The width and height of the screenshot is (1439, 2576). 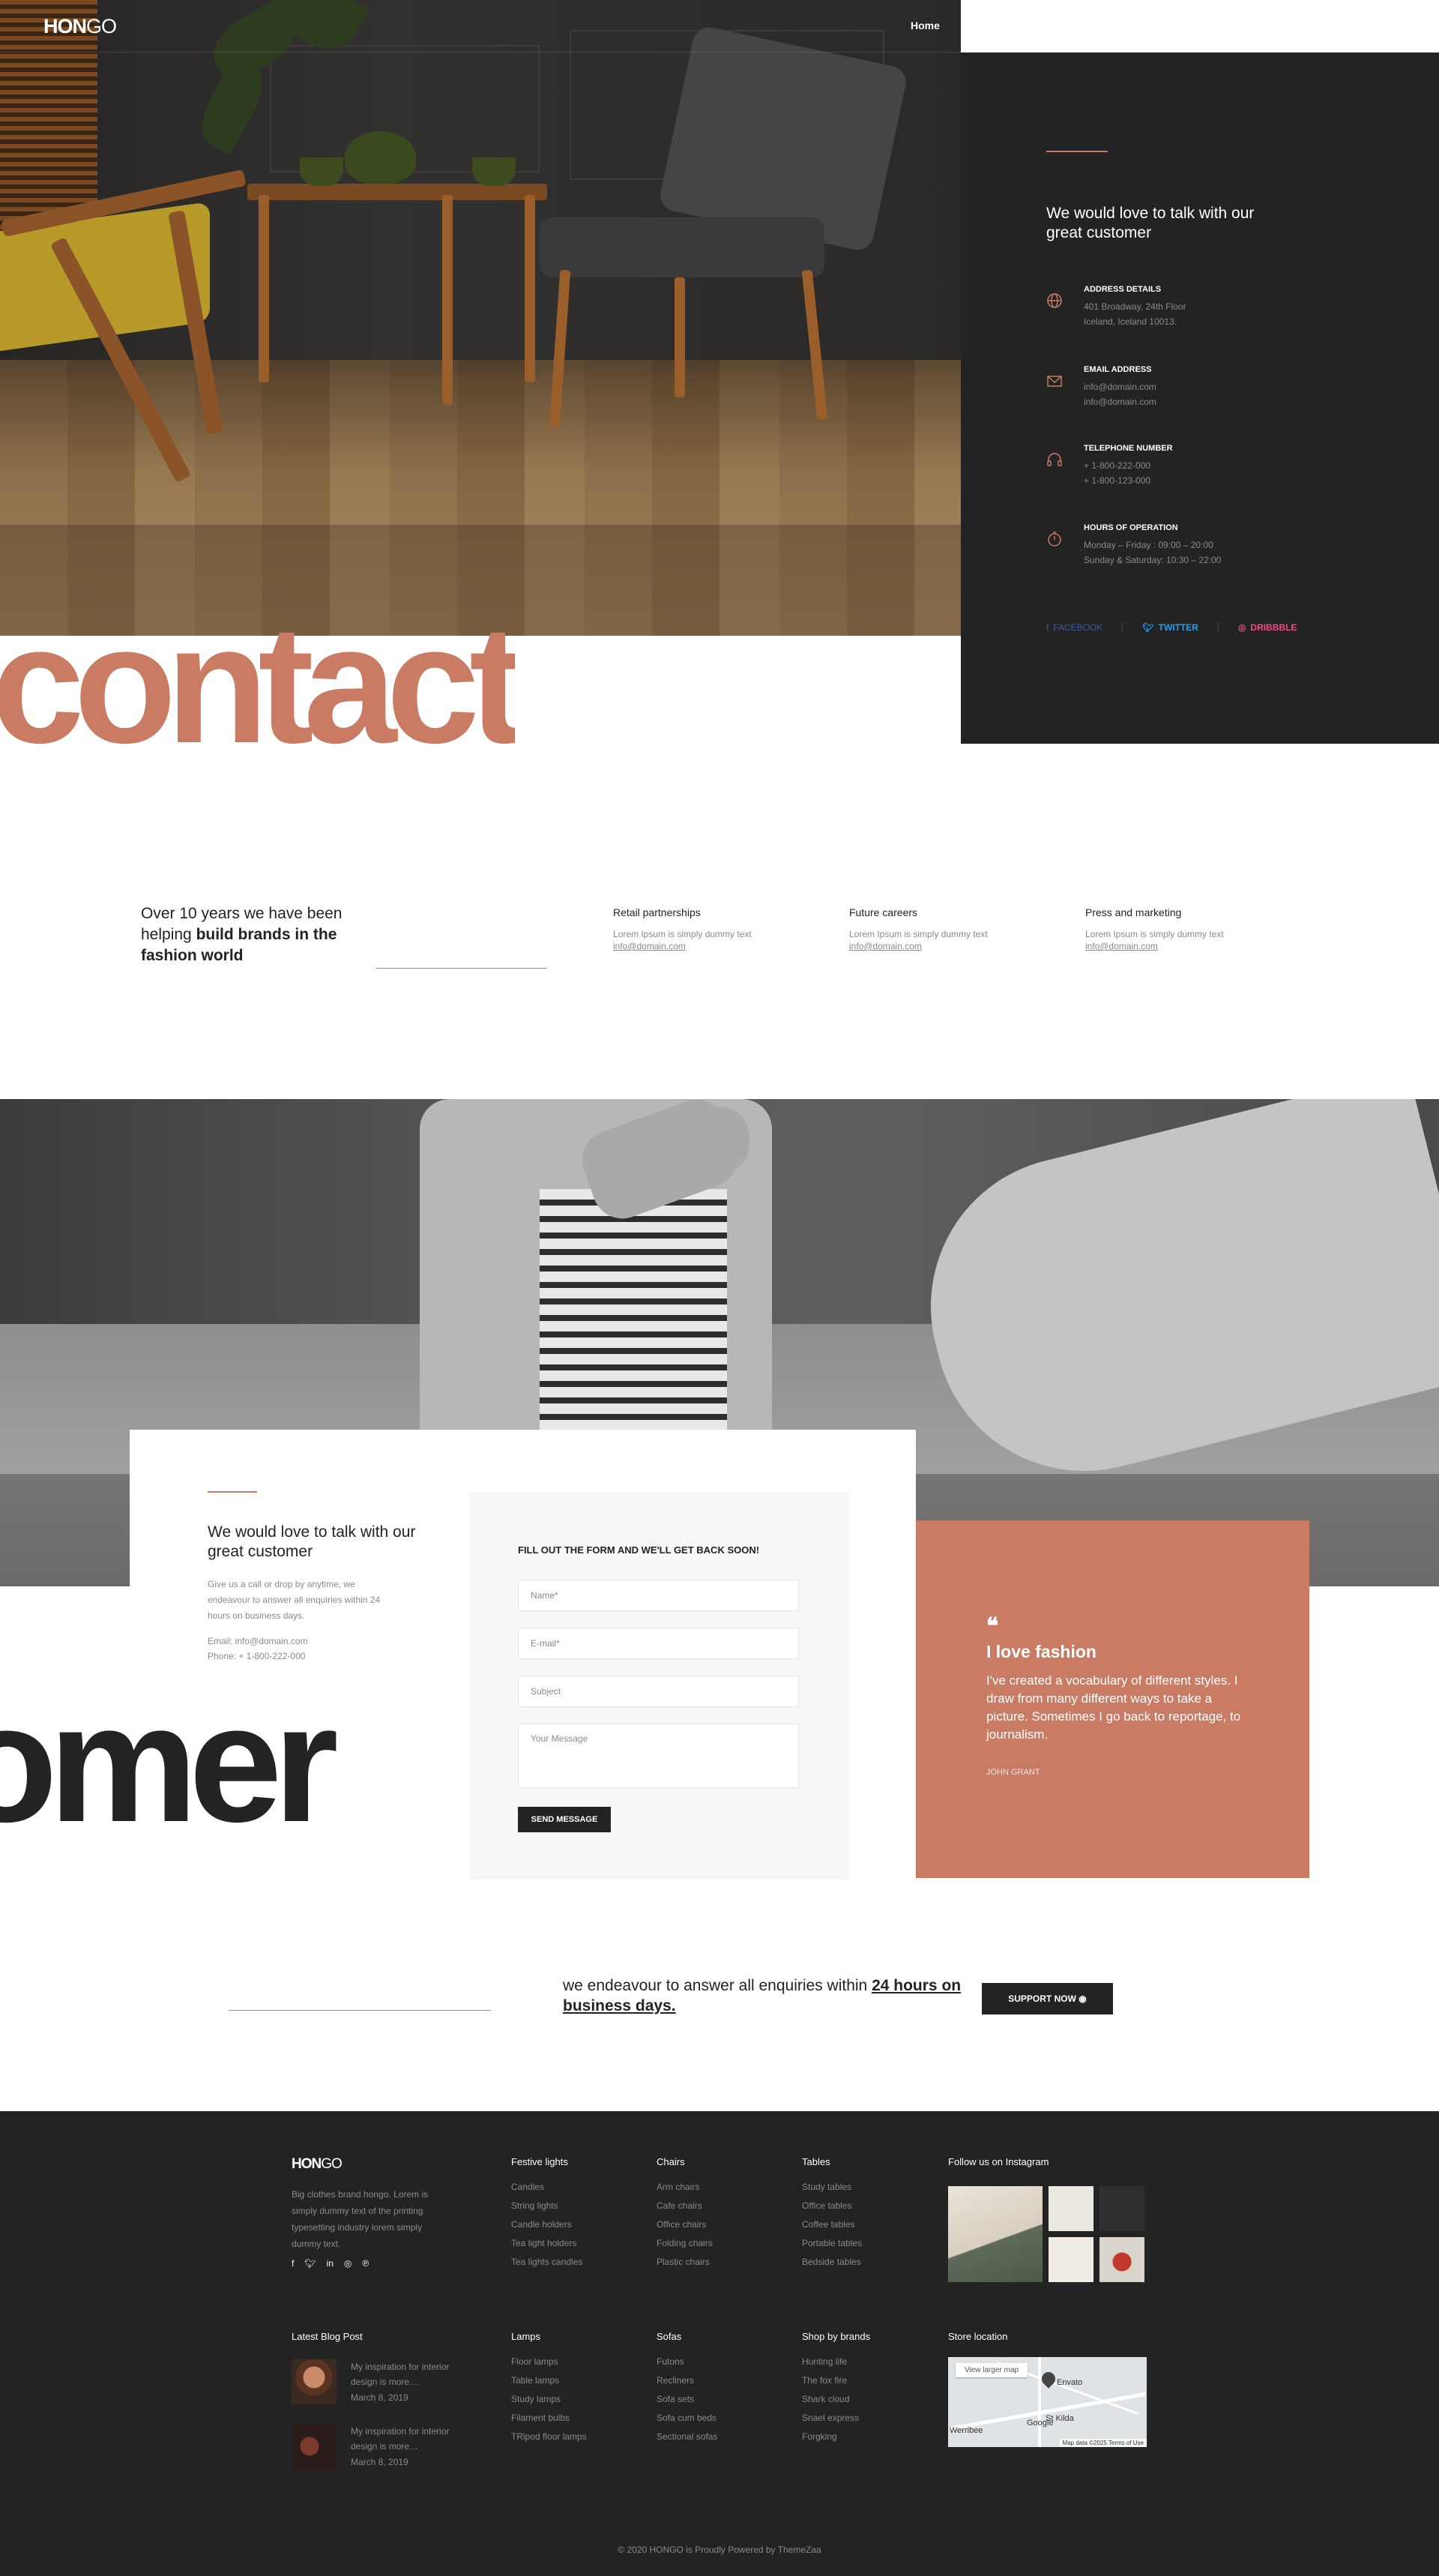 I want to click on brand-column-desc: Lorem Ipsum is simply dummy text, so click(x=918, y=934).